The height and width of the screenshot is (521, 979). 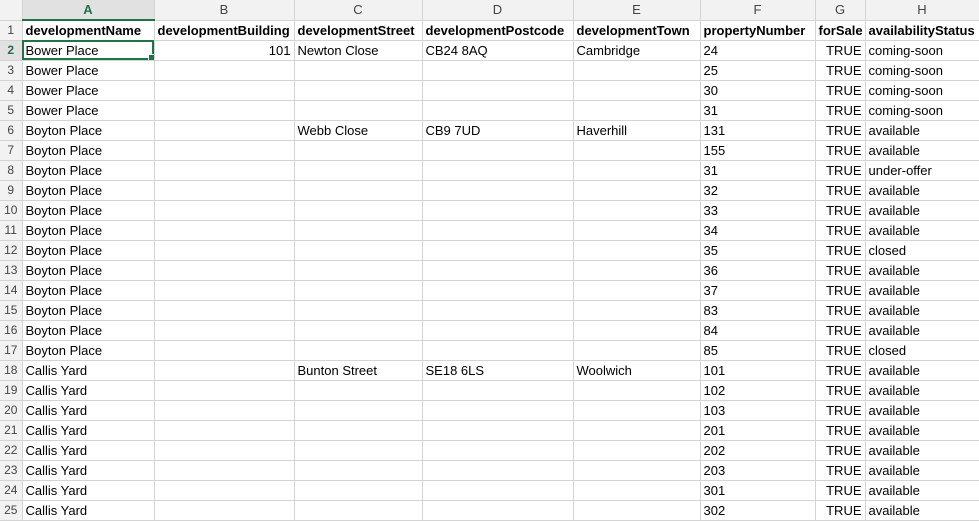 I want to click on row-header: 7, so click(x=11, y=150).